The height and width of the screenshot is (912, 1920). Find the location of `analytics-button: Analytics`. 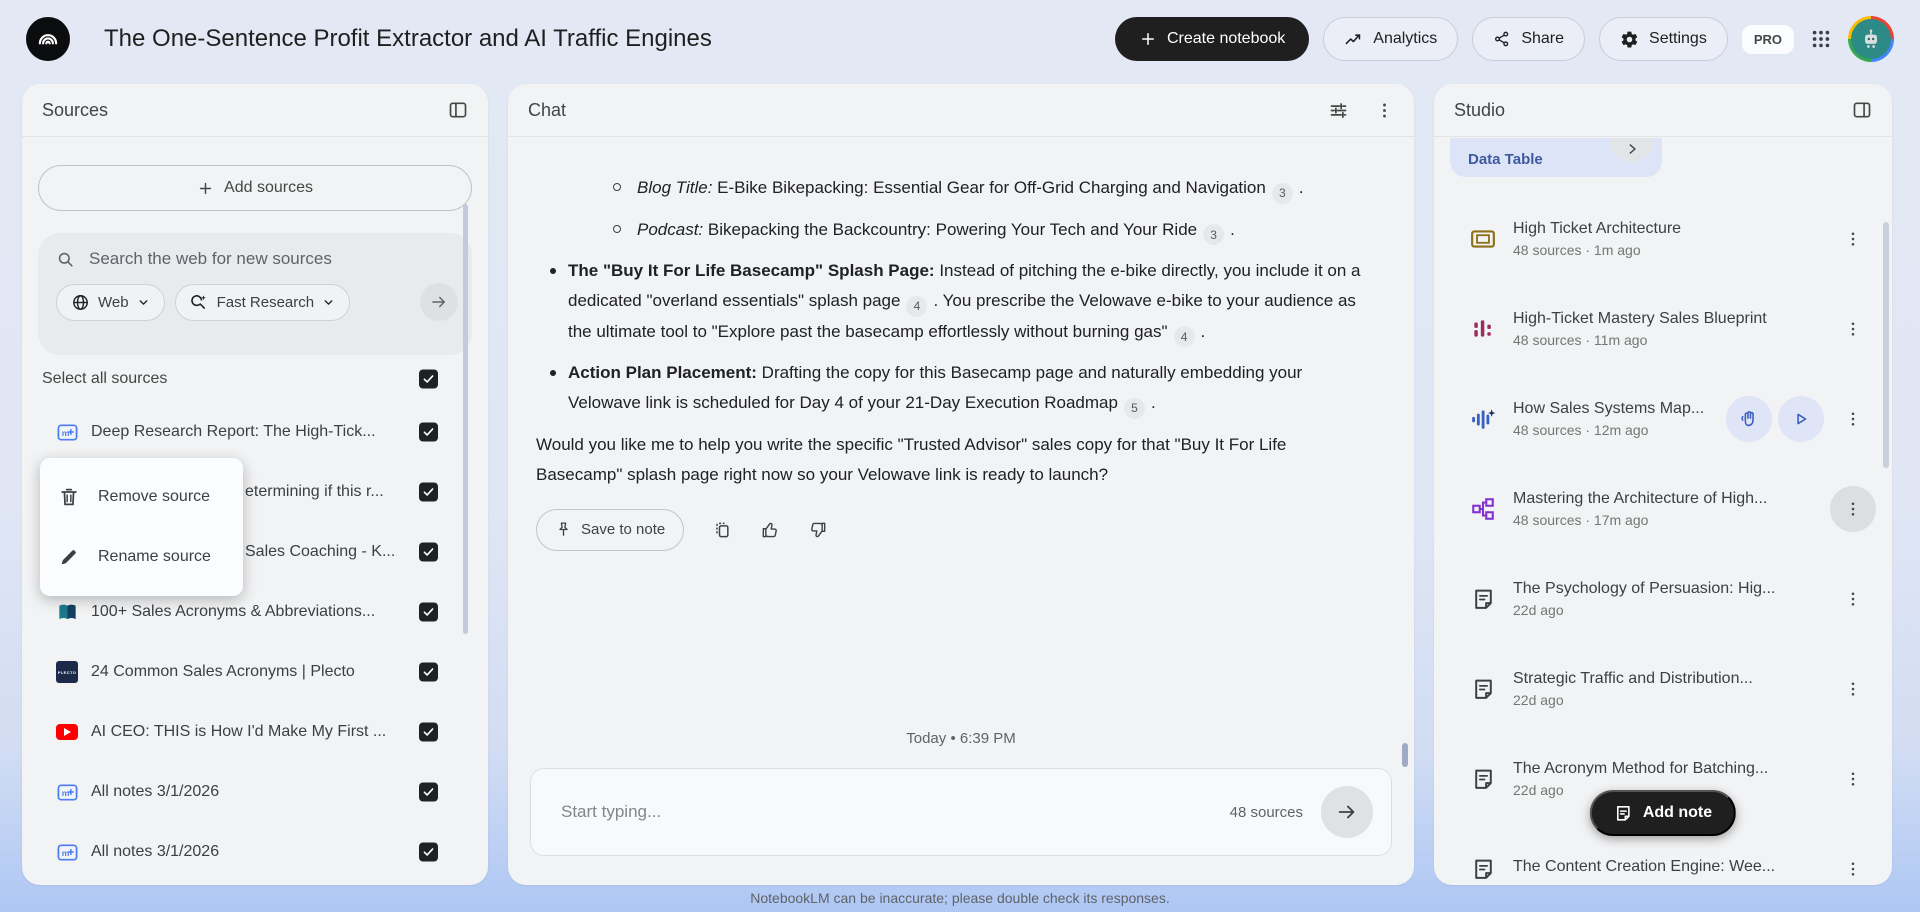

analytics-button: Analytics is located at coordinates (1391, 39).